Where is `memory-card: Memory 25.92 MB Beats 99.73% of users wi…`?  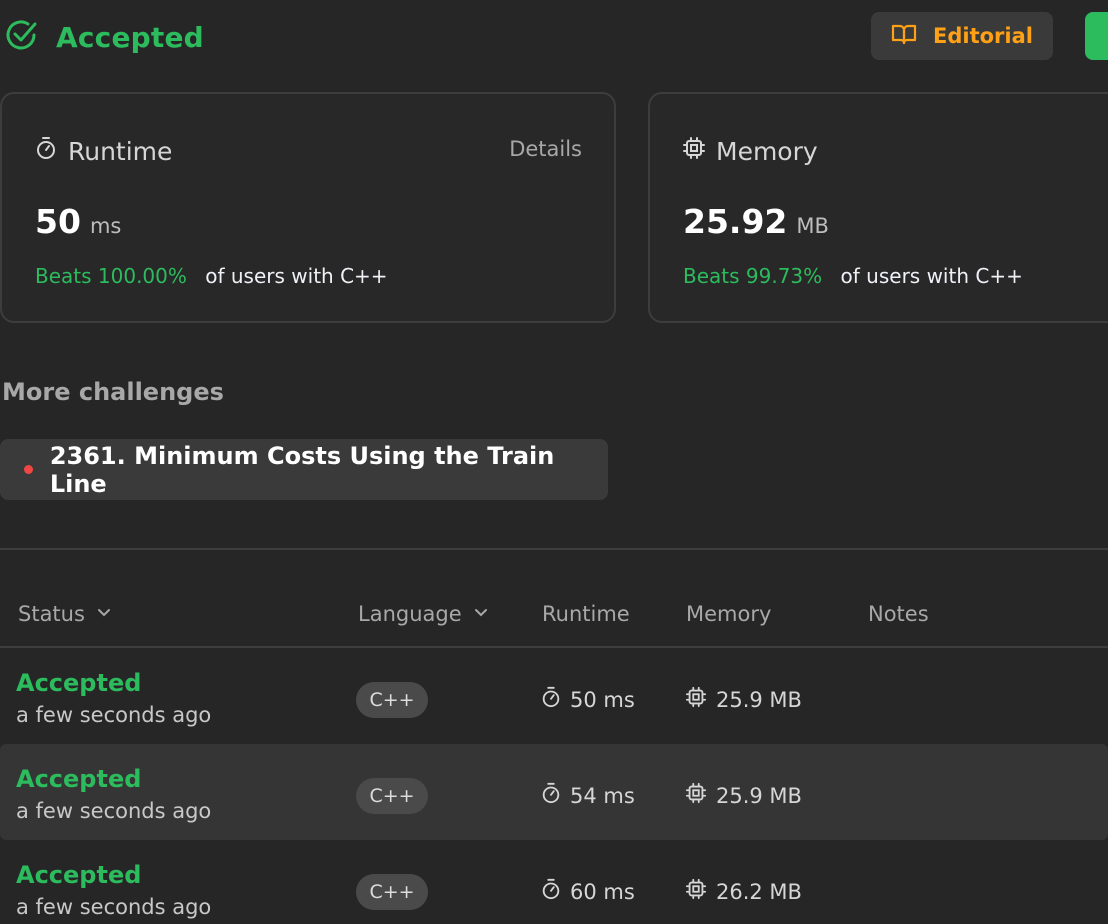 memory-card: Memory 25.92 MB Beats 99.73% of users wi… is located at coordinates (878, 207).